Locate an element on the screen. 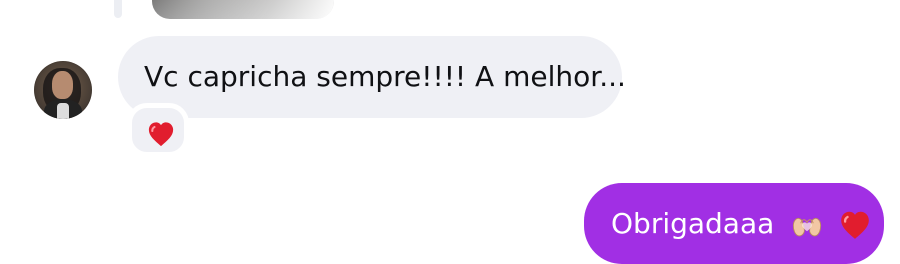 The image size is (900, 264). outgoing-message-text: Obrigadaaa is located at coordinates (693, 223).